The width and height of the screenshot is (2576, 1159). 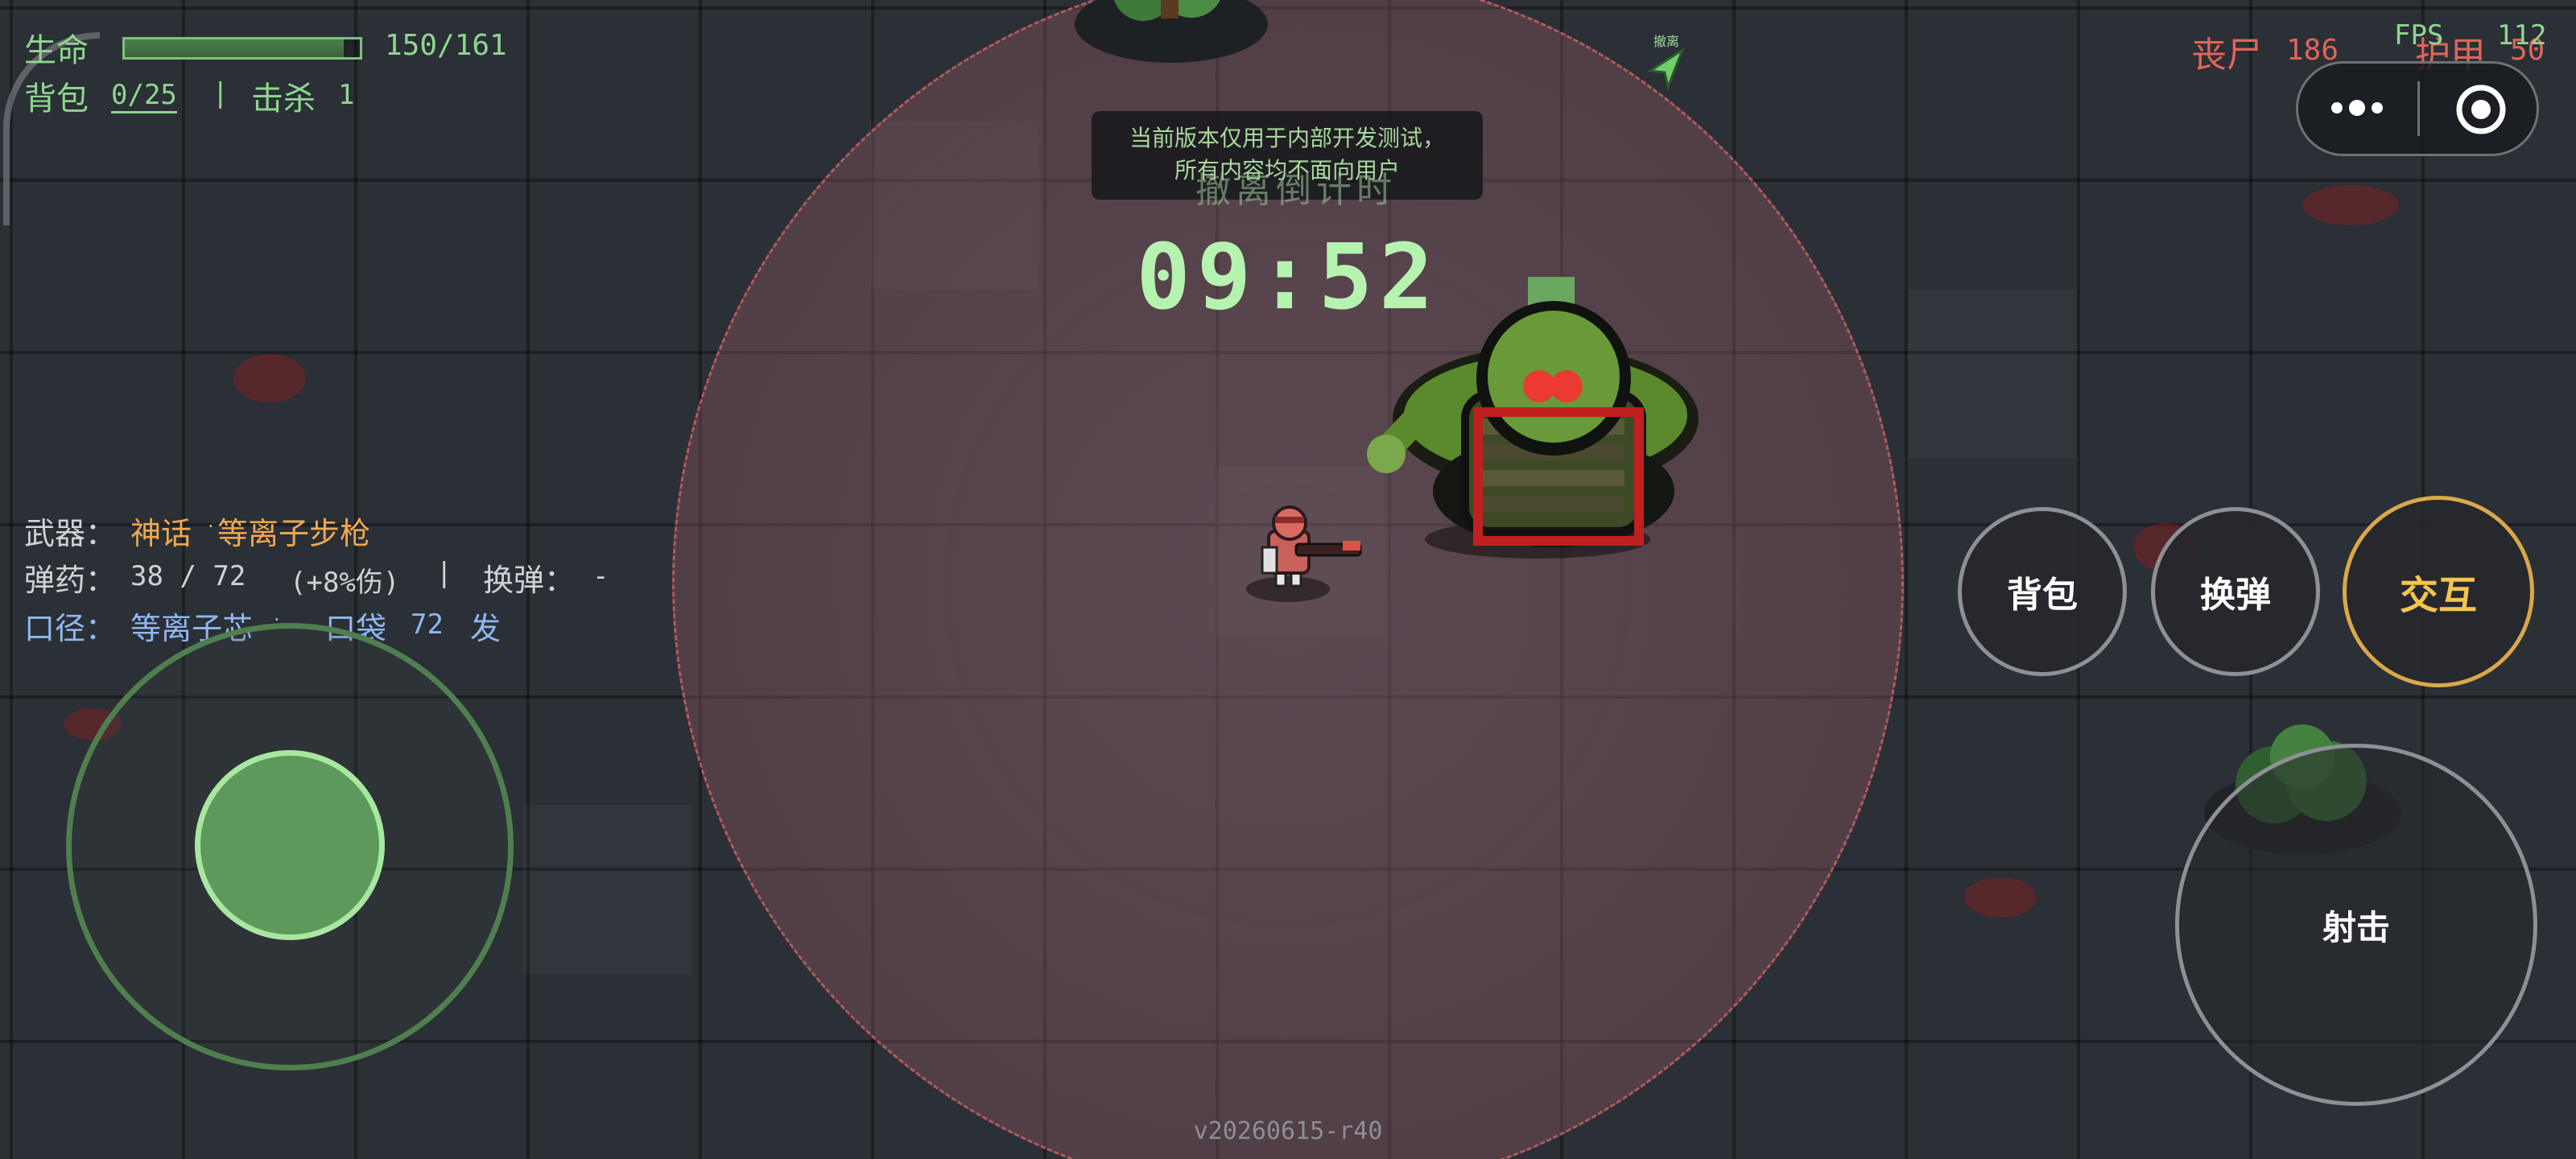 I want to click on weapon-rarity: 神话, so click(x=161, y=533).